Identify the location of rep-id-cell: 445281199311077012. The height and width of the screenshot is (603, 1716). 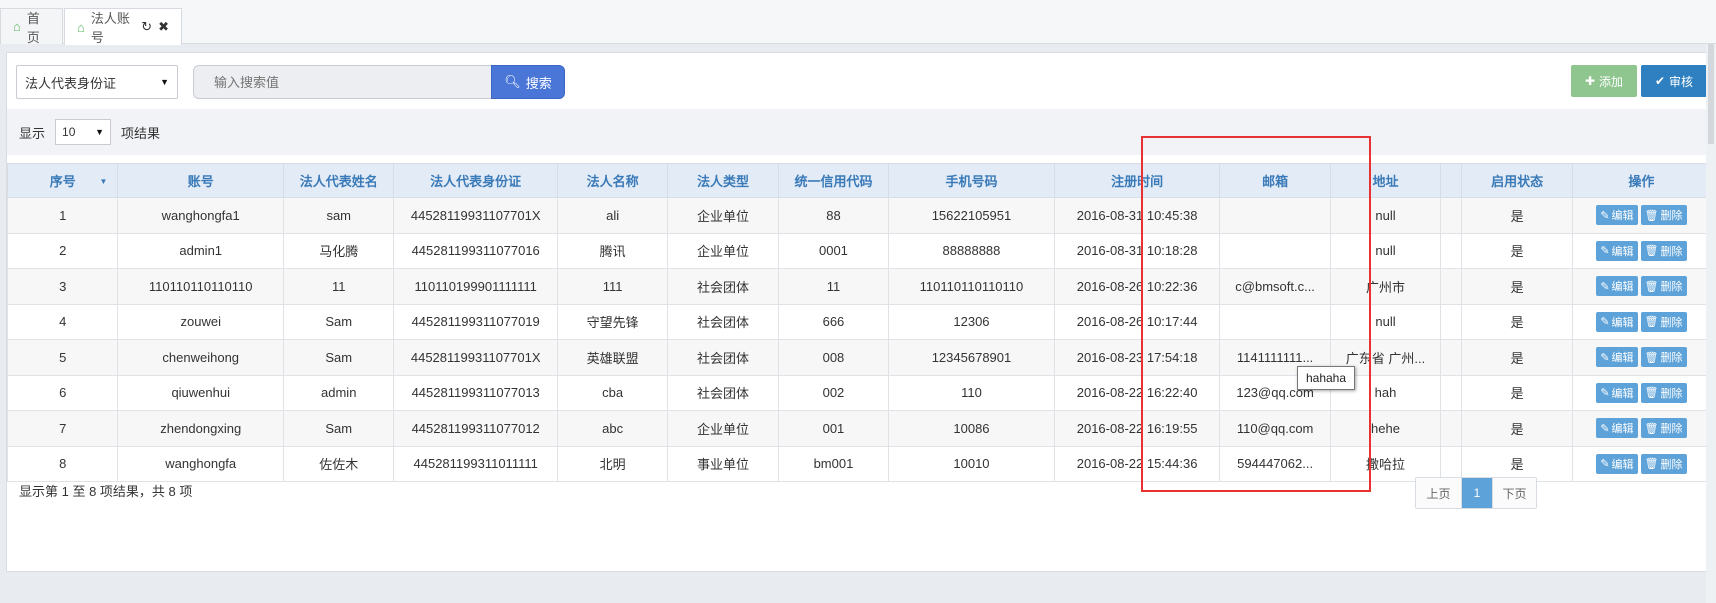
(475, 428).